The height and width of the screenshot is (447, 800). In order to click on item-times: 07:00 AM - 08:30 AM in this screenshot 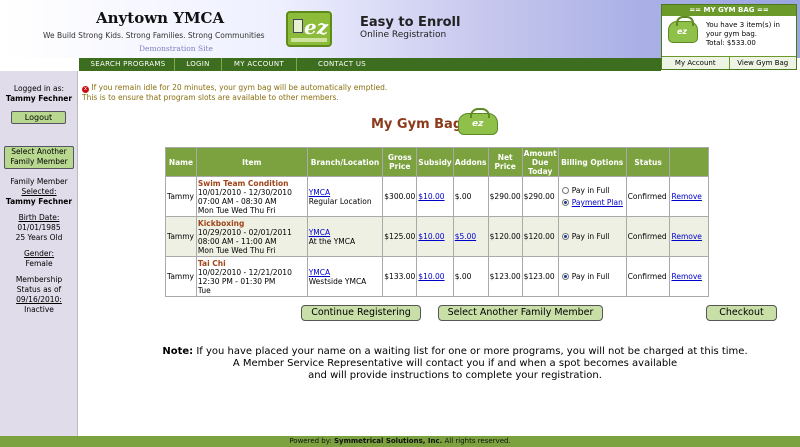, I will do `click(237, 201)`.